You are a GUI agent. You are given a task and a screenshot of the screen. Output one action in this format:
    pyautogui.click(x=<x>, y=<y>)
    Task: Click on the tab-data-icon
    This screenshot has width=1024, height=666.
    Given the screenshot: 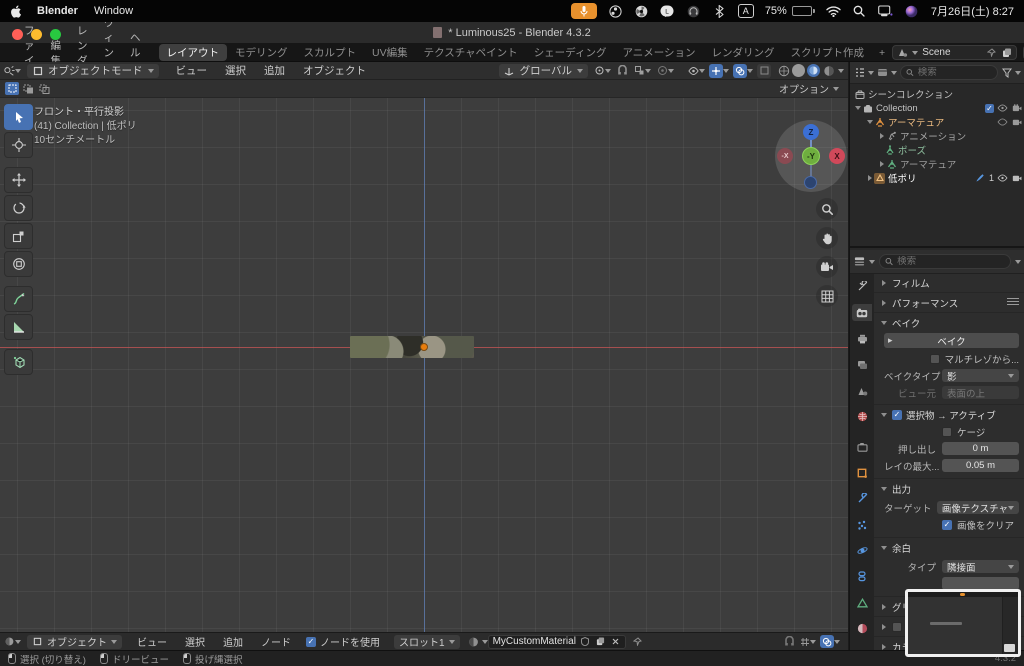 What is the action you would take?
    pyautogui.click(x=862, y=602)
    